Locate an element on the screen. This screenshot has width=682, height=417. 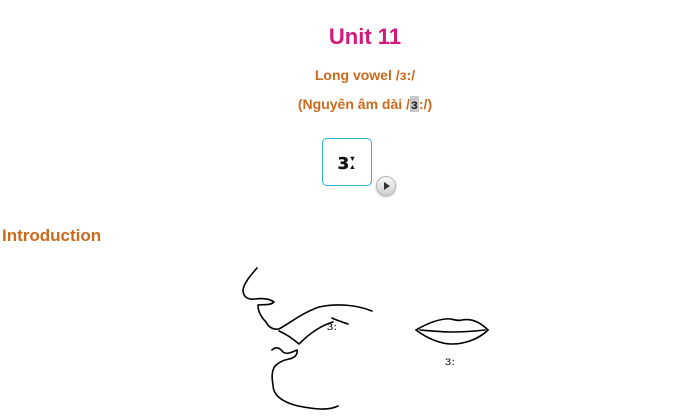
play-icon is located at coordinates (387, 186).